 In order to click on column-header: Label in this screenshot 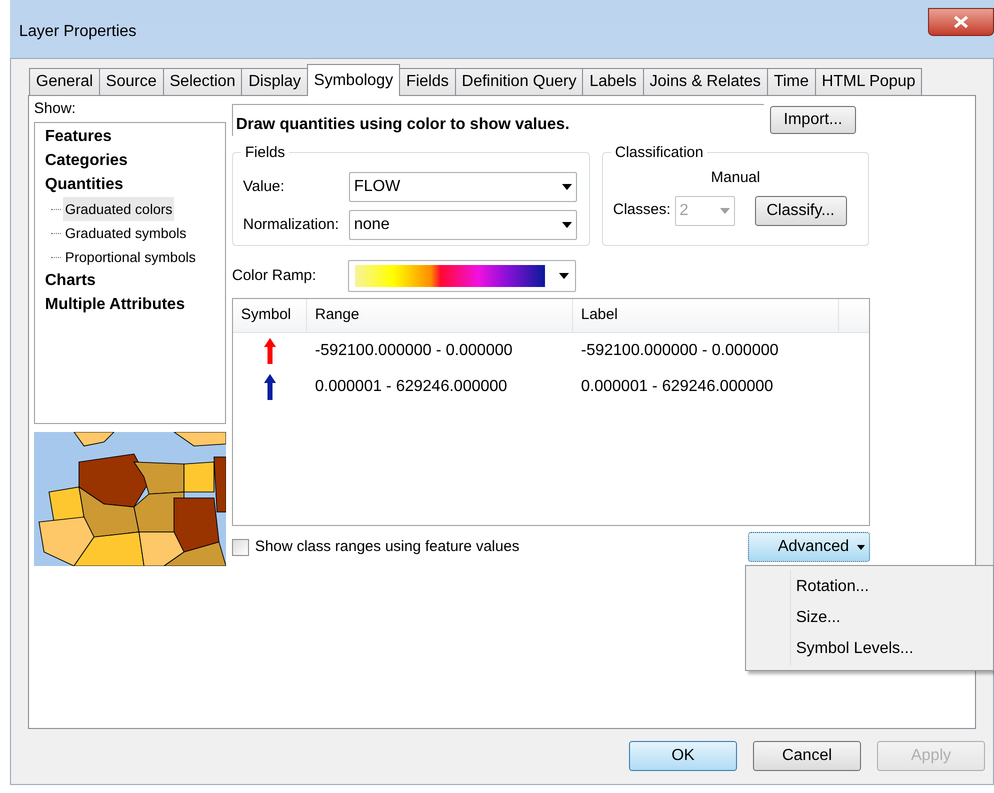, I will do `click(706, 315)`.